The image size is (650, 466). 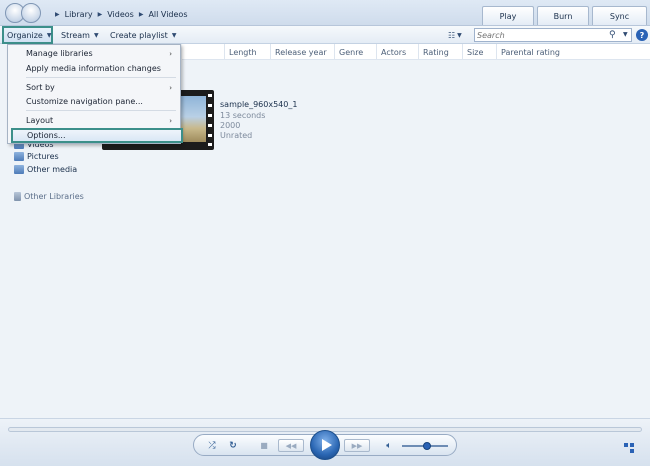 I want to click on volume-icon: 🔈︎, so click(x=389, y=445).